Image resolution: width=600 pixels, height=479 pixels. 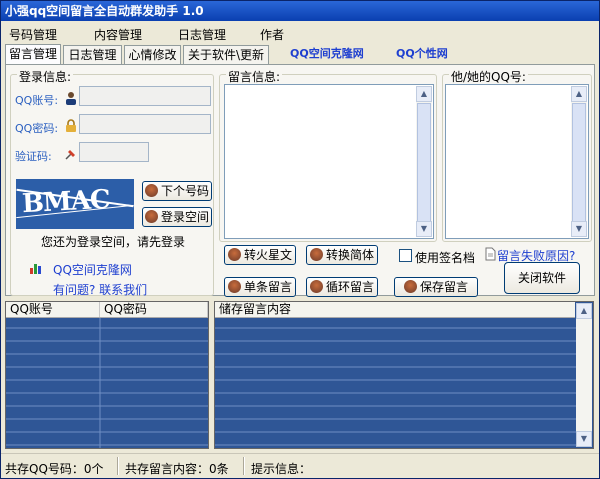 I want to click on login-zone-button: 登录空间, so click(x=177, y=217).